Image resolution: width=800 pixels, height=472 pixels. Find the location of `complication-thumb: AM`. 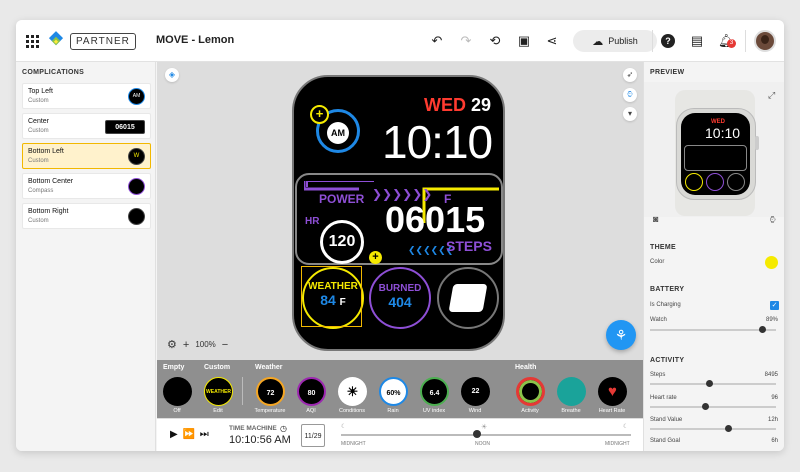

complication-thumb: AM is located at coordinates (136, 96).